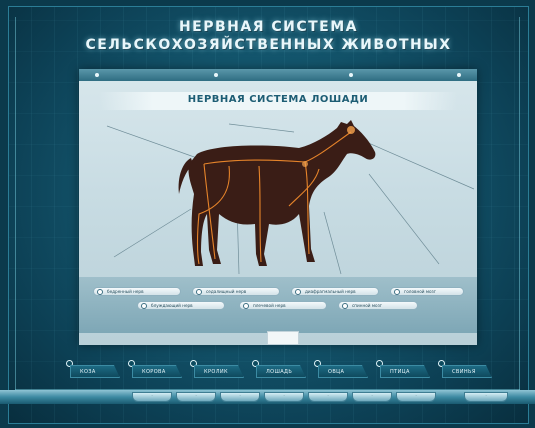 Image resolution: width=535 pixels, height=428 pixels. Describe the element at coordinates (464, 372) in the screenshot. I see `animal-label: СВИНЬЯ` at that location.